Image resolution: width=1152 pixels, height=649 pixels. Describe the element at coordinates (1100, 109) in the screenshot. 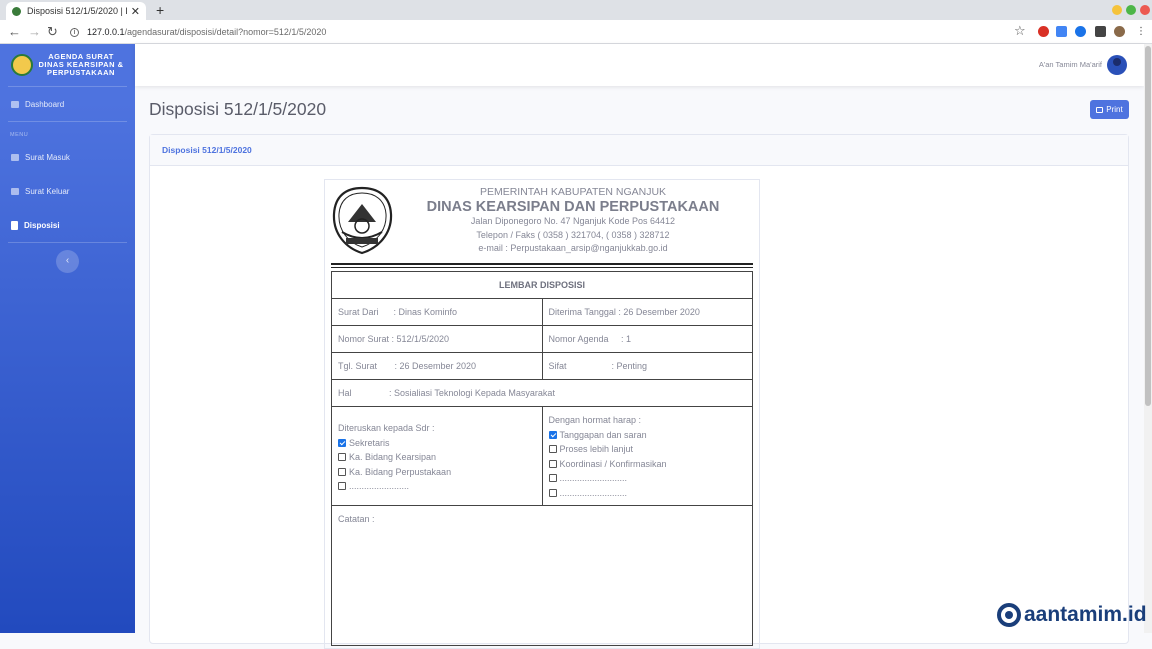

I see `printer-icon` at that location.